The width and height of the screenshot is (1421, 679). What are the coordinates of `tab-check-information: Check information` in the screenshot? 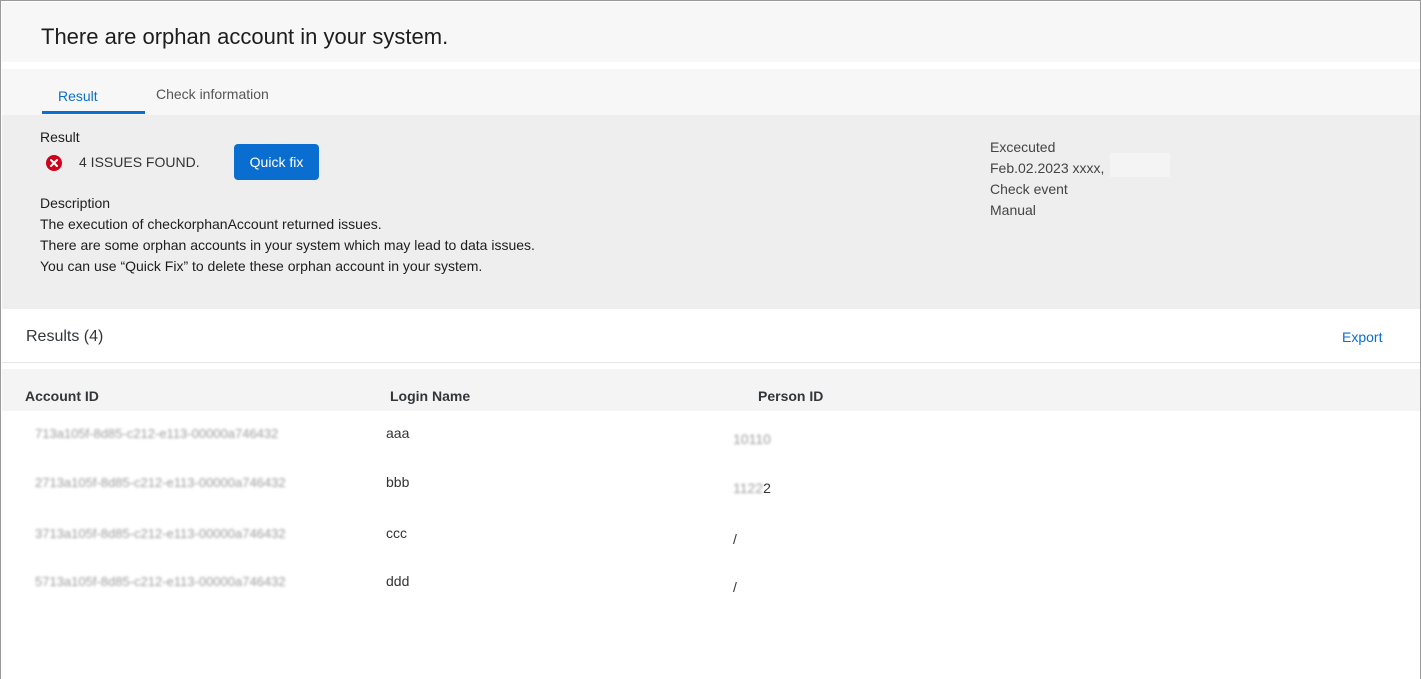 It's located at (212, 94).